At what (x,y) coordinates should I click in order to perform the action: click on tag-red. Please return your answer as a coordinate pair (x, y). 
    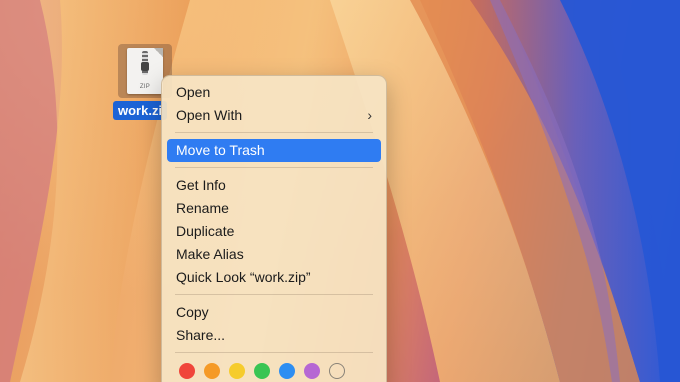
    Looking at the image, I should click on (187, 371).